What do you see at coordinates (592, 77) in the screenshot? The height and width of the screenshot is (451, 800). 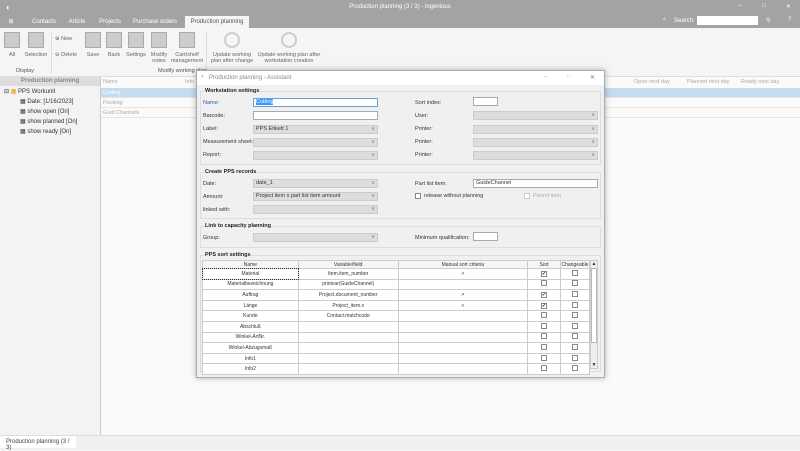 I see `dialog-close-button: ✕` at bounding box center [592, 77].